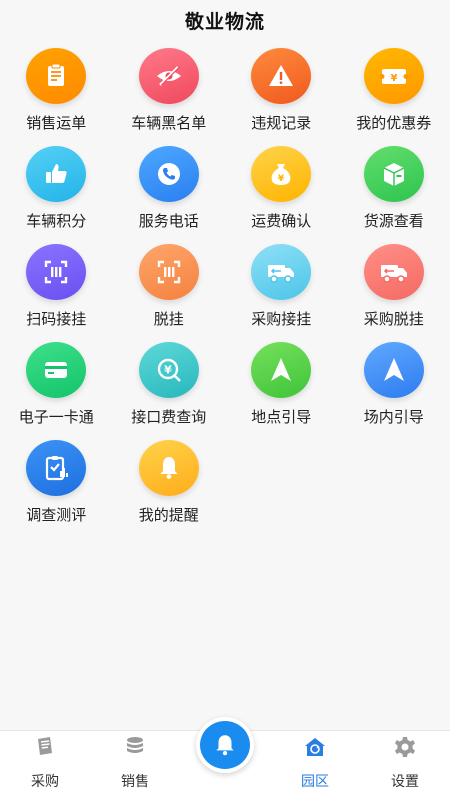  I want to click on feature-tile-label: 电子一卡通, so click(56, 417).